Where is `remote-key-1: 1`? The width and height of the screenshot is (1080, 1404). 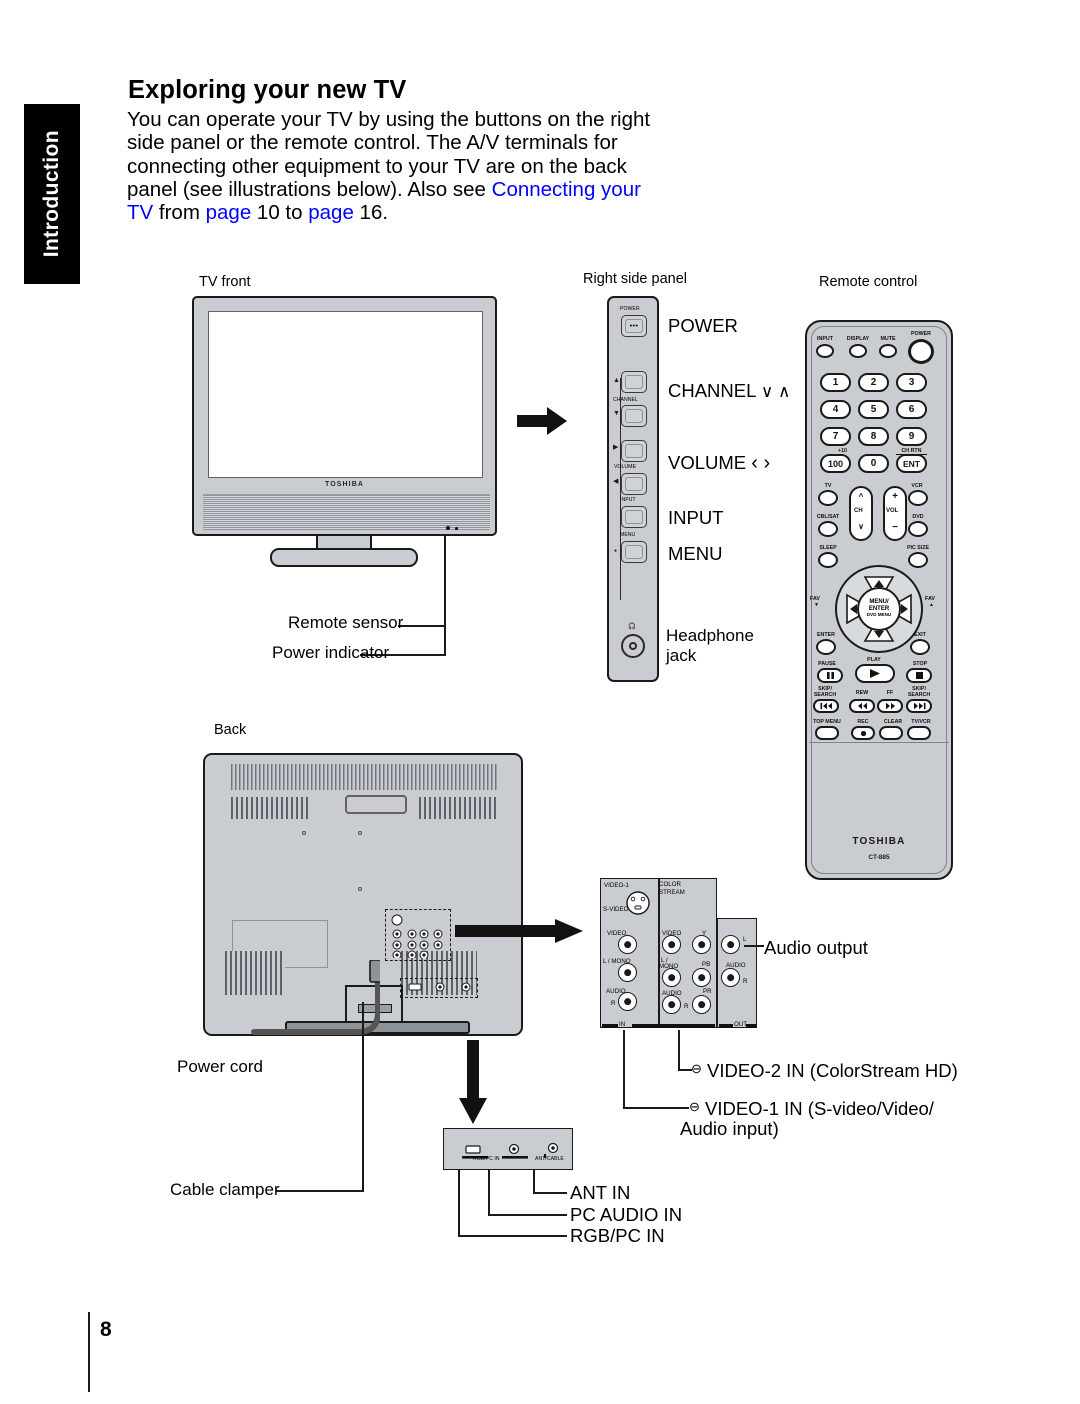
remote-key-1: 1 is located at coordinates (835, 382).